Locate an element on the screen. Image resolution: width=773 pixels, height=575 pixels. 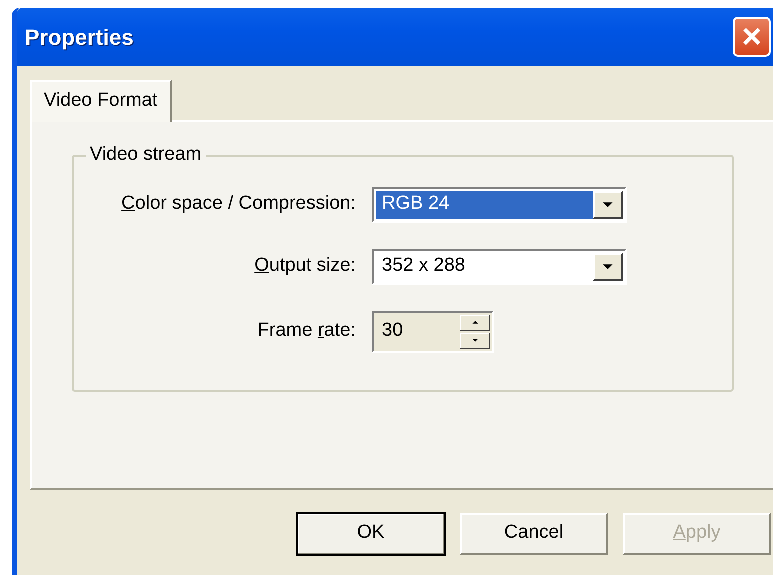
window-title: Properties is located at coordinates (79, 38).